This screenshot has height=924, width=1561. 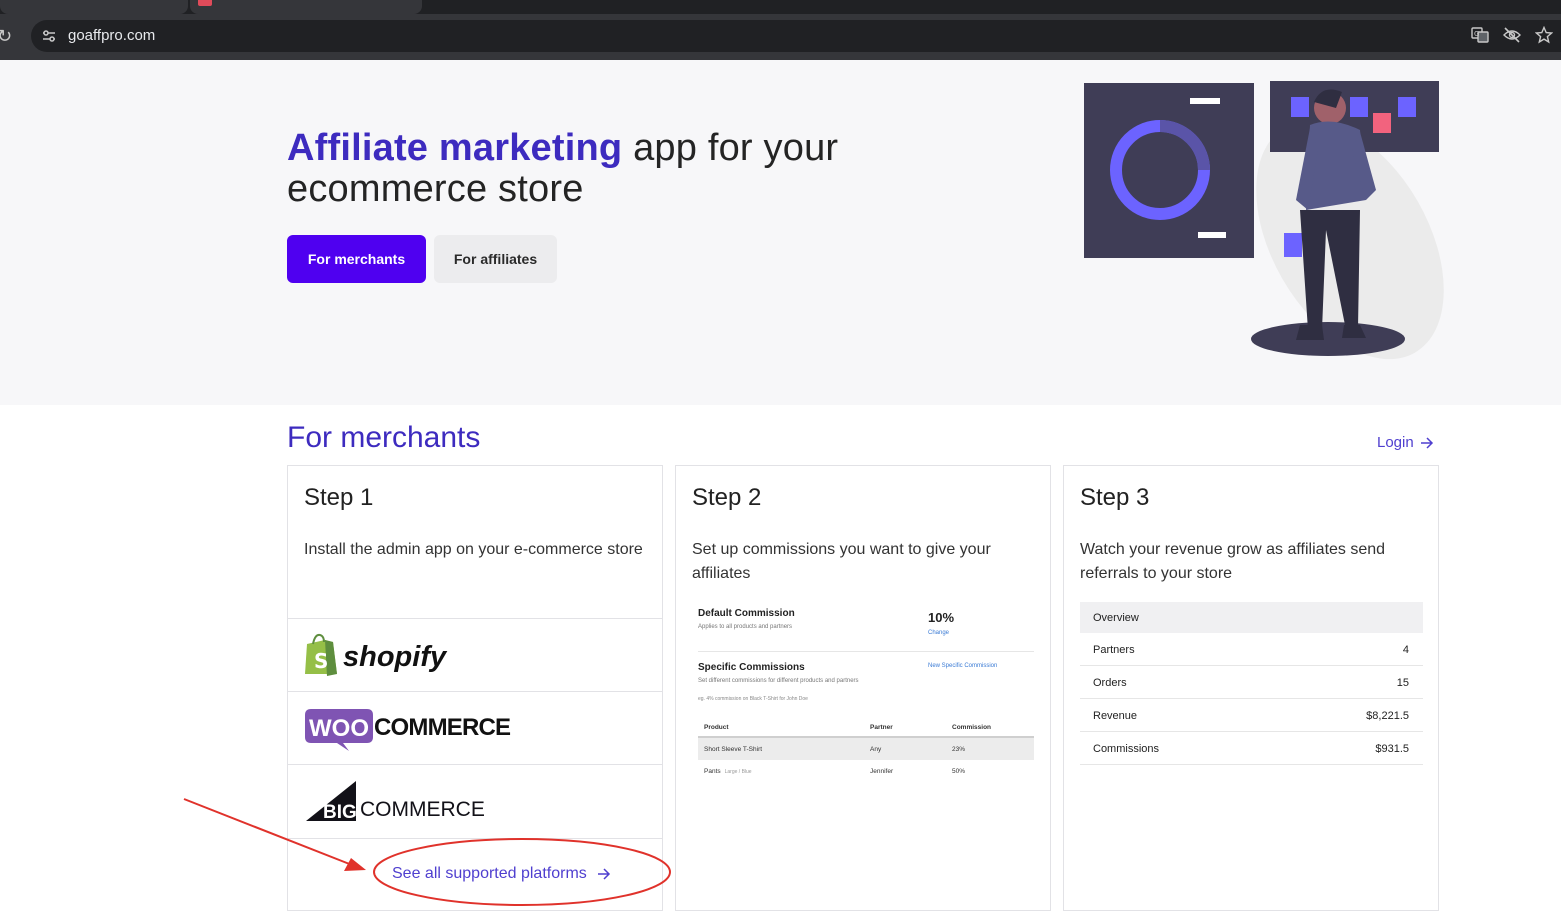 I want to click on login-link: Login, so click(x=1405, y=442).